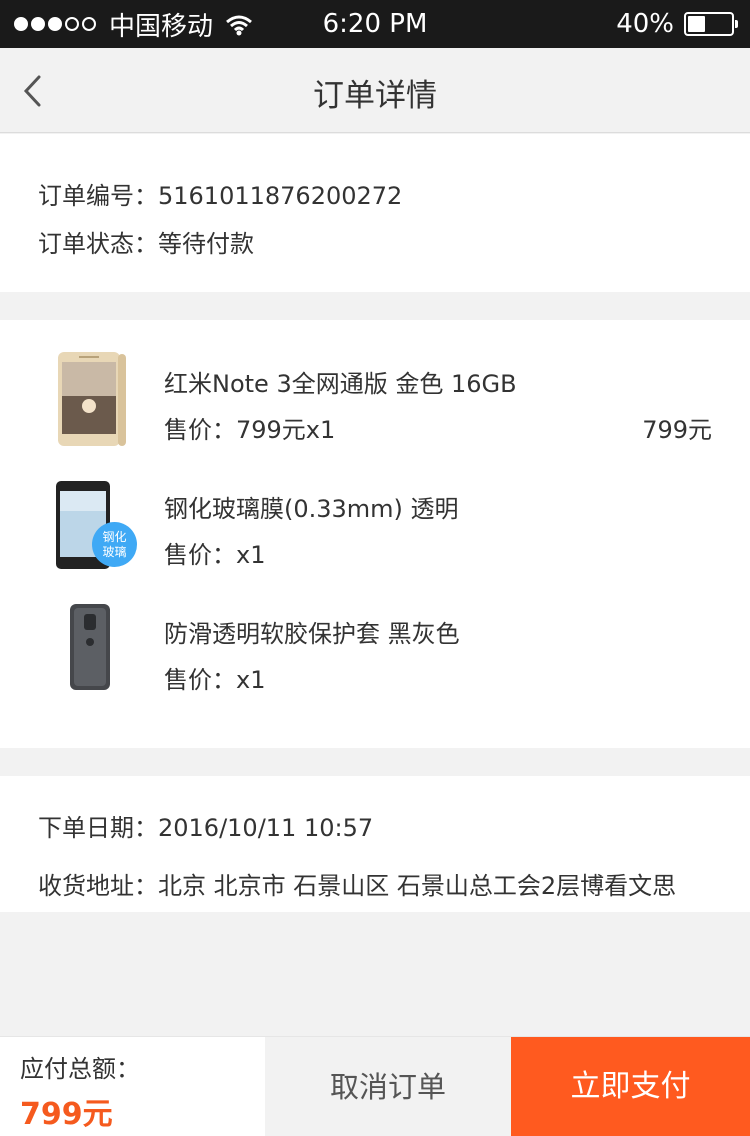 Image resolution: width=750 pixels, height=1136 pixels. What do you see at coordinates (677, 24) in the screenshot?
I see `status-right: 40%` at bounding box center [677, 24].